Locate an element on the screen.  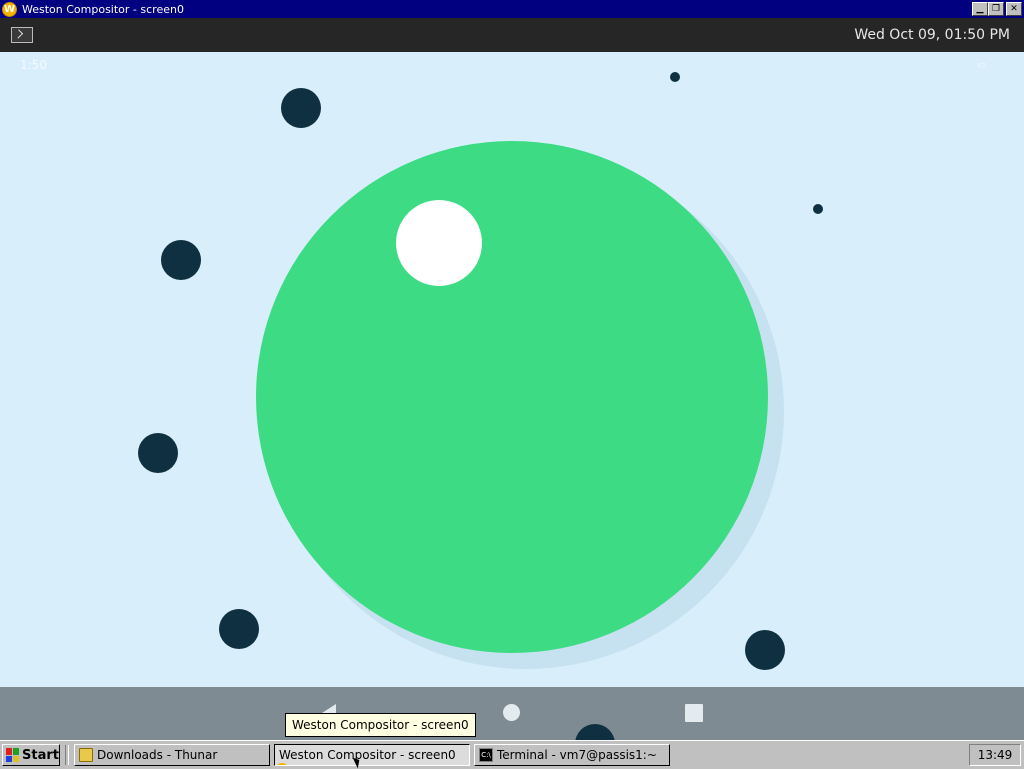
window-titlebar: W Weston Compositor - screen0 ▁ ❐ ✕ is located at coordinates (512, 9).